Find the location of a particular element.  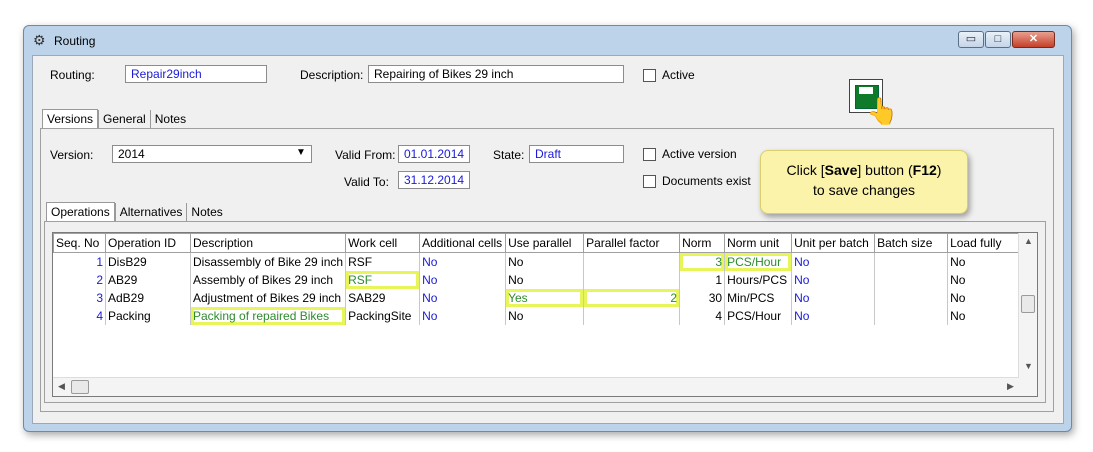

col-header-description: Description is located at coordinates (268, 243).